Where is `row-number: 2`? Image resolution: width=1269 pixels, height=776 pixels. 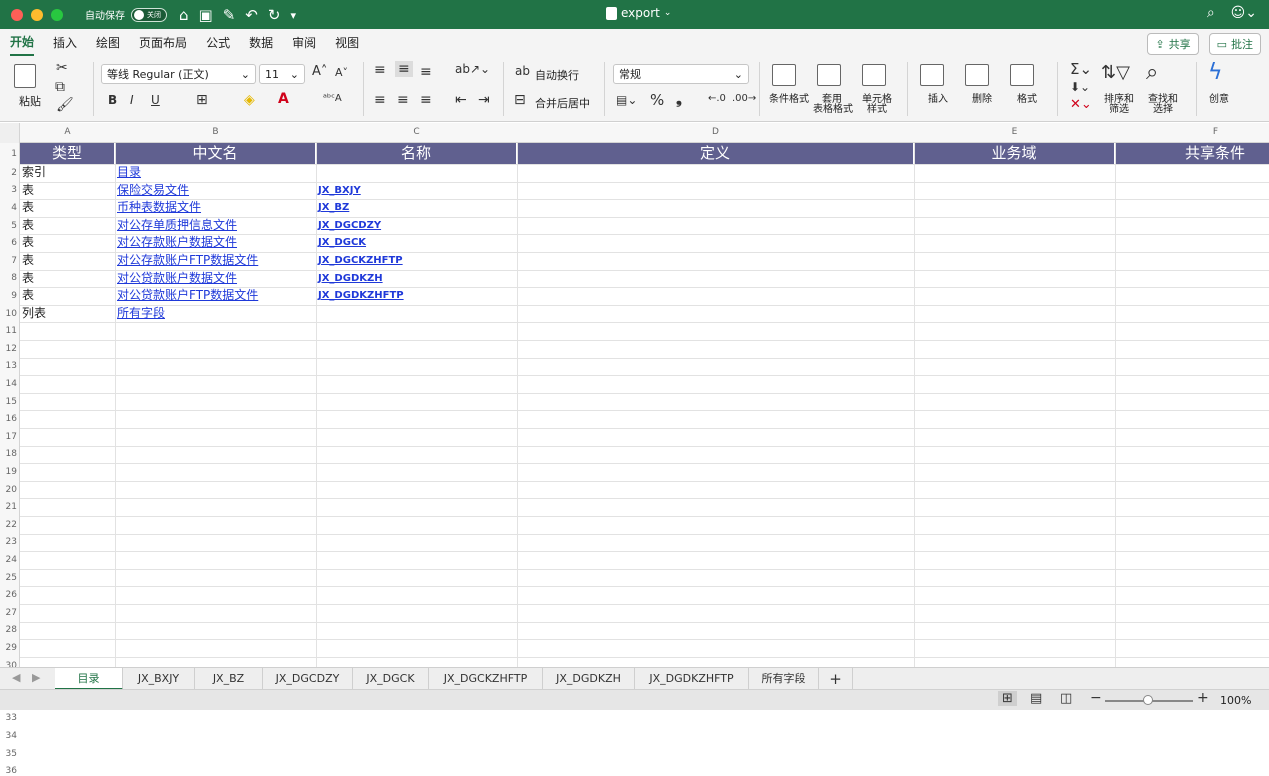 row-number: 2 is located at coordinates (8, 173).